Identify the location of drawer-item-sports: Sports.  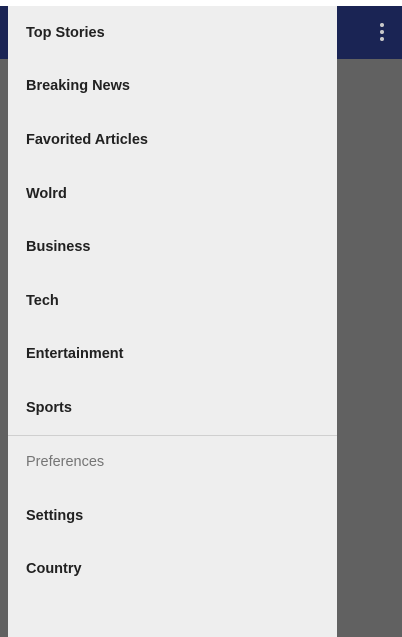
(172, 408).